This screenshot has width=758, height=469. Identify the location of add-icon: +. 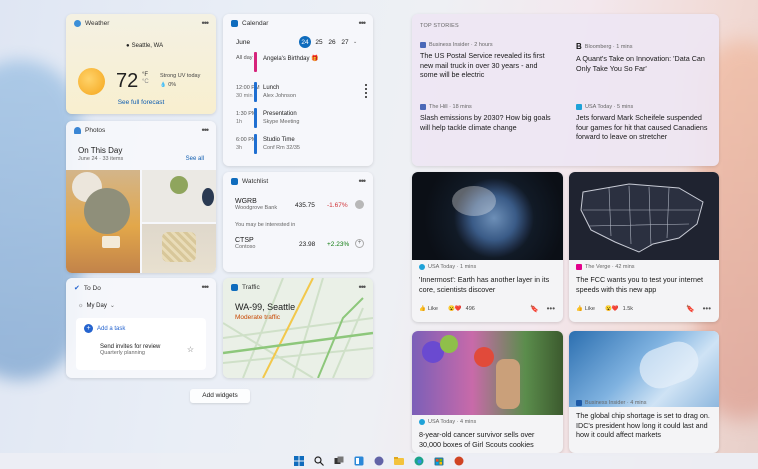
(359, 243).